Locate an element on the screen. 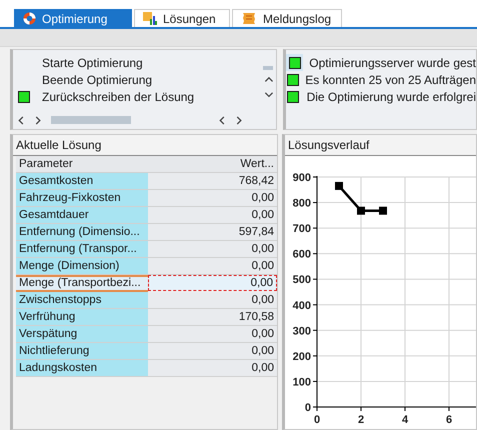 The width and height of the screenshot is (477, 430). bar-chart-icon is located at coordinates (150, 18).